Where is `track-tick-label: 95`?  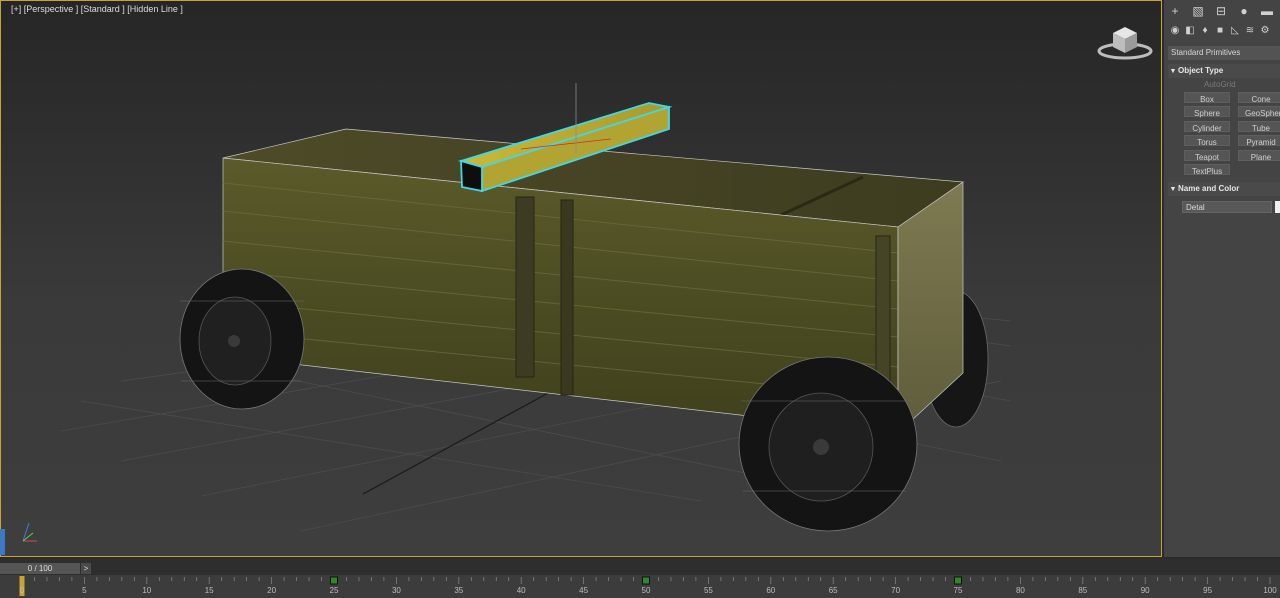 track-tick-label: 95 is located at coordinates (1208, 590).